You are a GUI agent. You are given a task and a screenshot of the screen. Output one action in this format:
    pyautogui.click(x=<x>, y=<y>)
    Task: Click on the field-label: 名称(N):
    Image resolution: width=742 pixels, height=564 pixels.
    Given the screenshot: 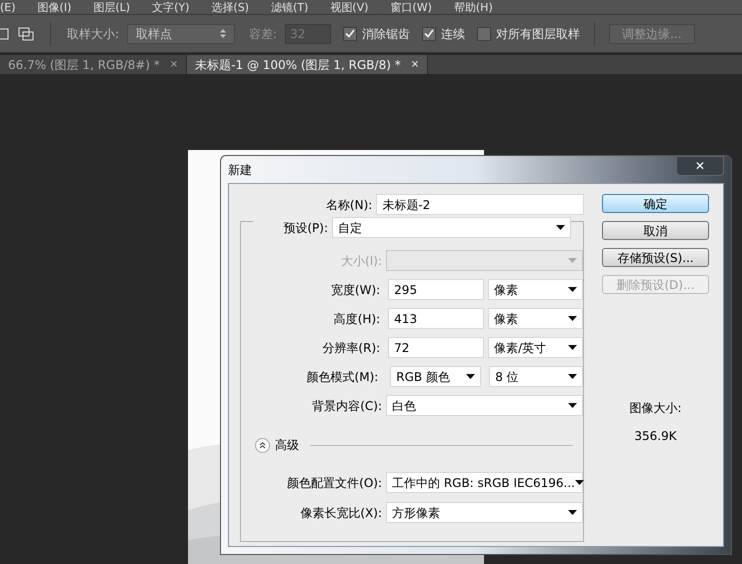 What is the action you would take?
    pyautogui.click(x=349, y=205)
    